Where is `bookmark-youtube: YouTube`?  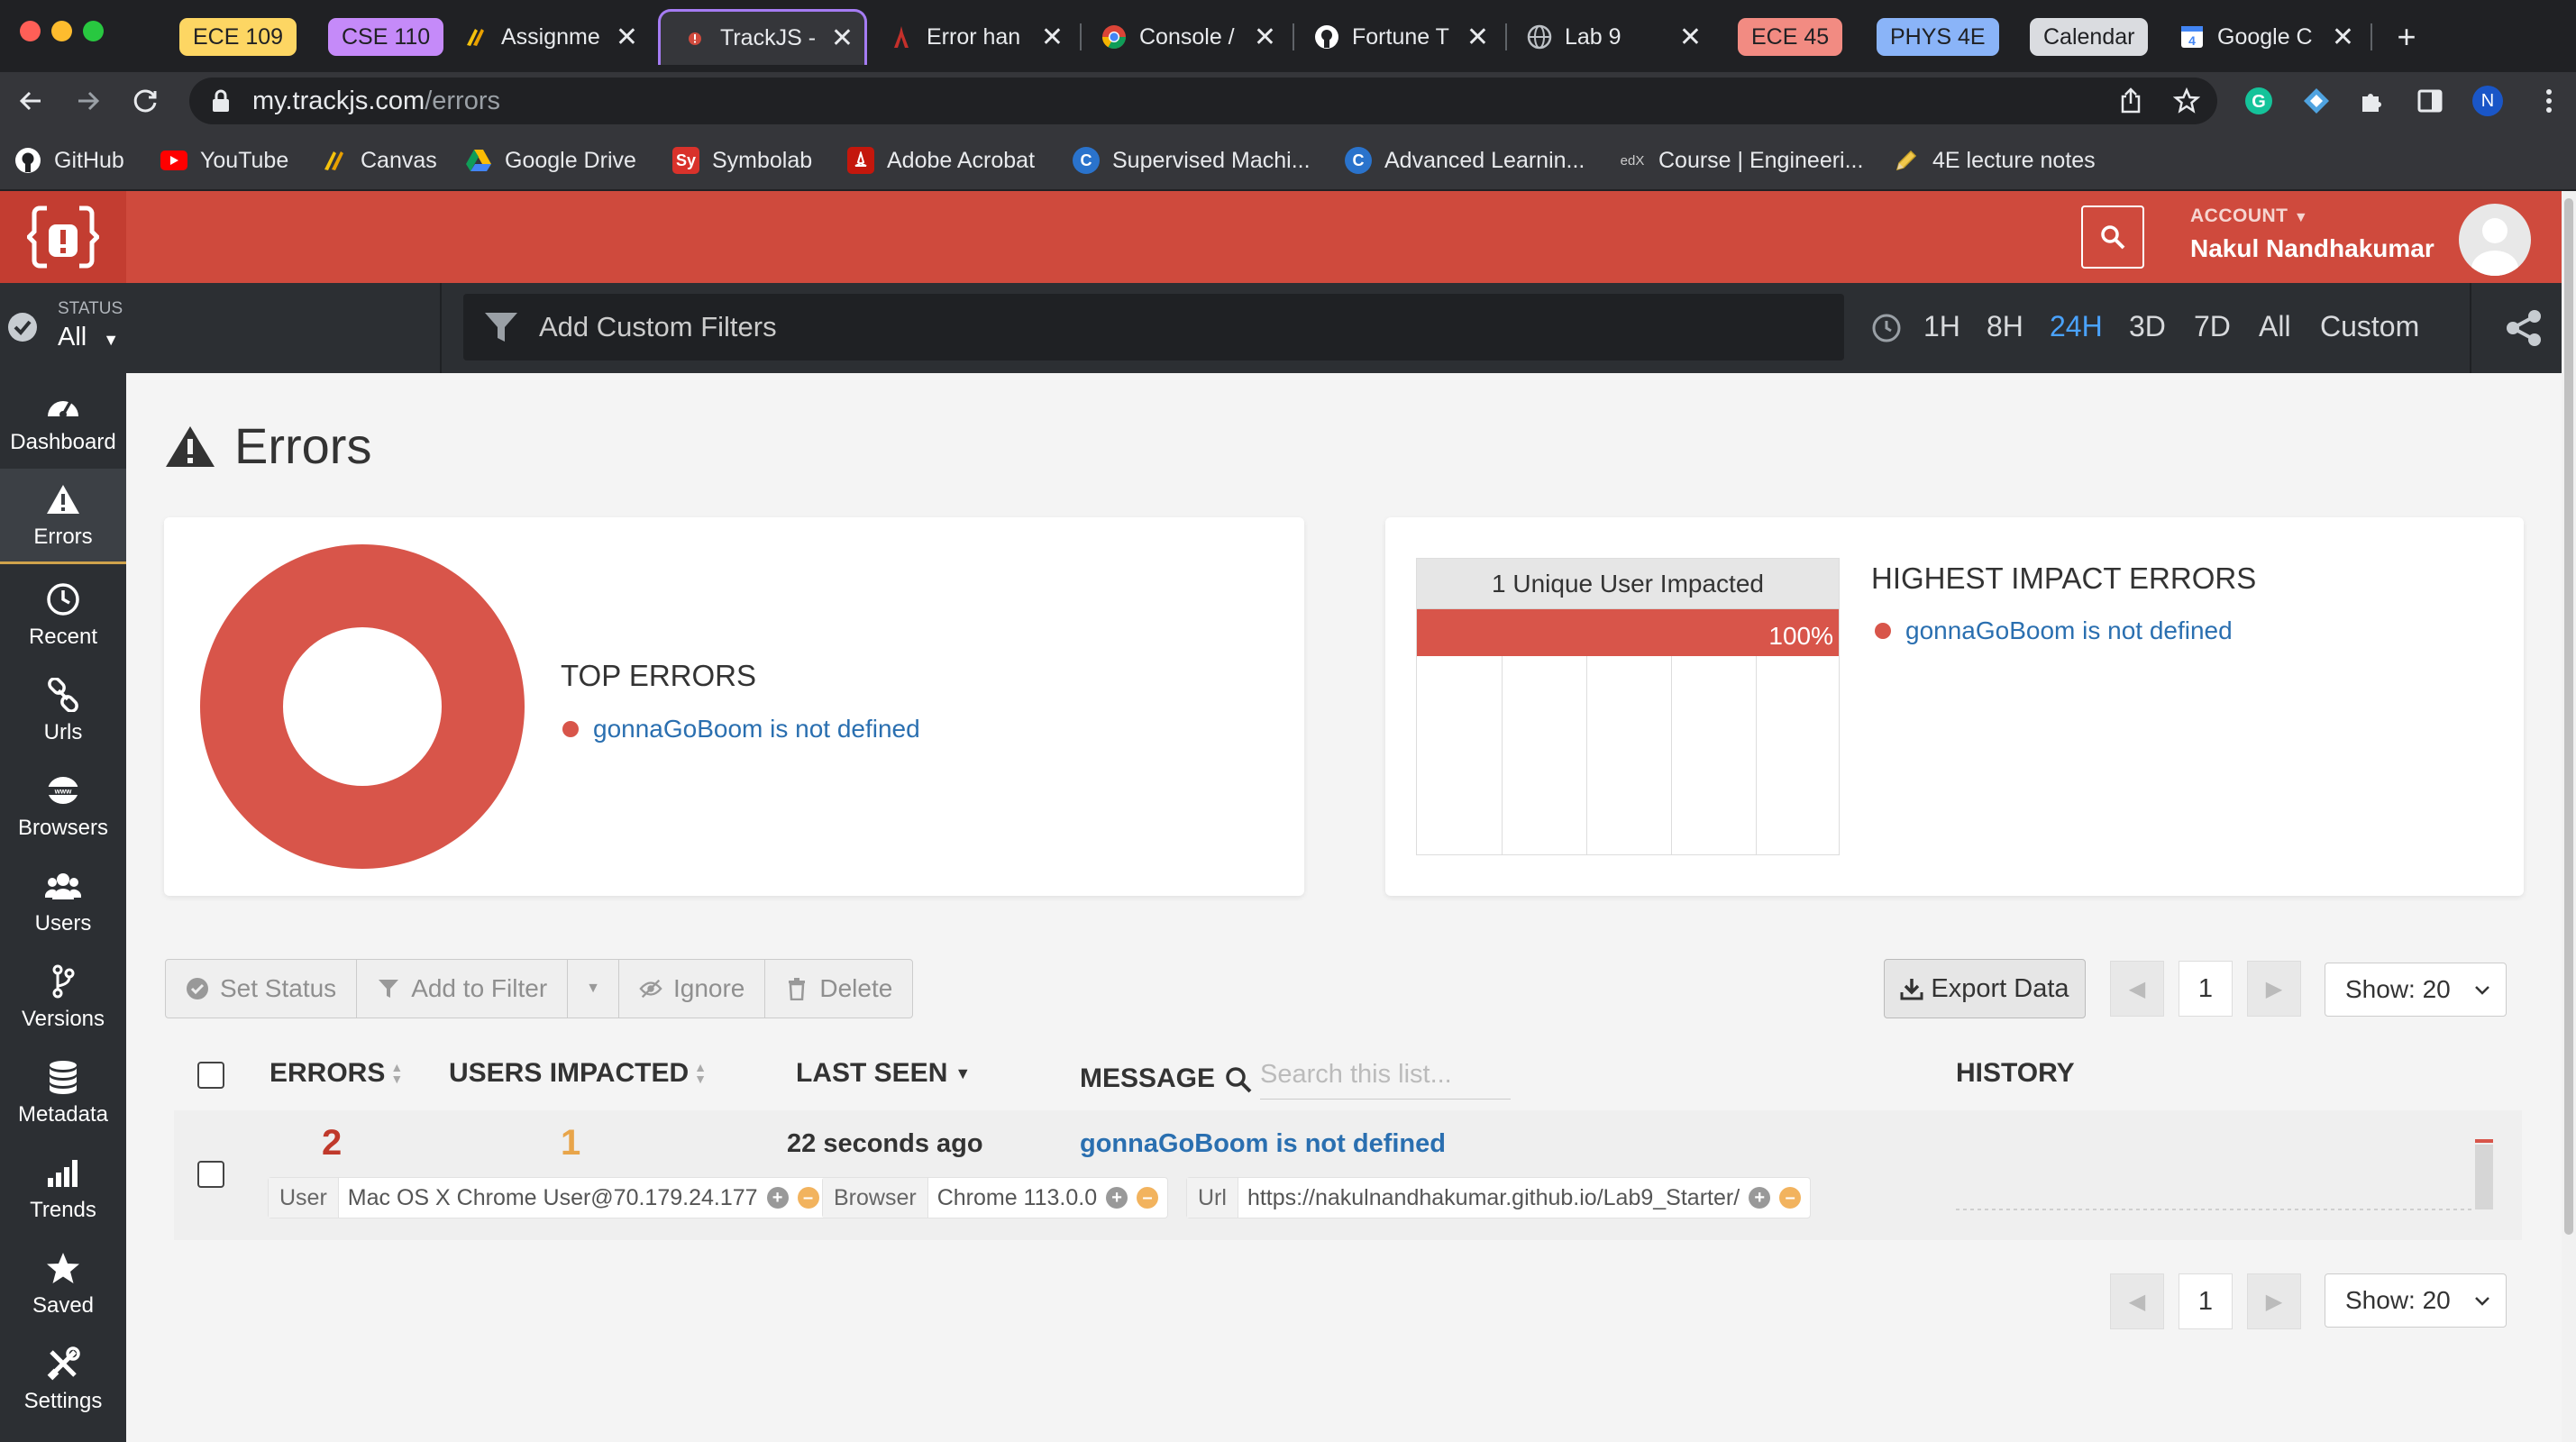 bookmark-youtube: YouTube is located at coordinates (224, 160).